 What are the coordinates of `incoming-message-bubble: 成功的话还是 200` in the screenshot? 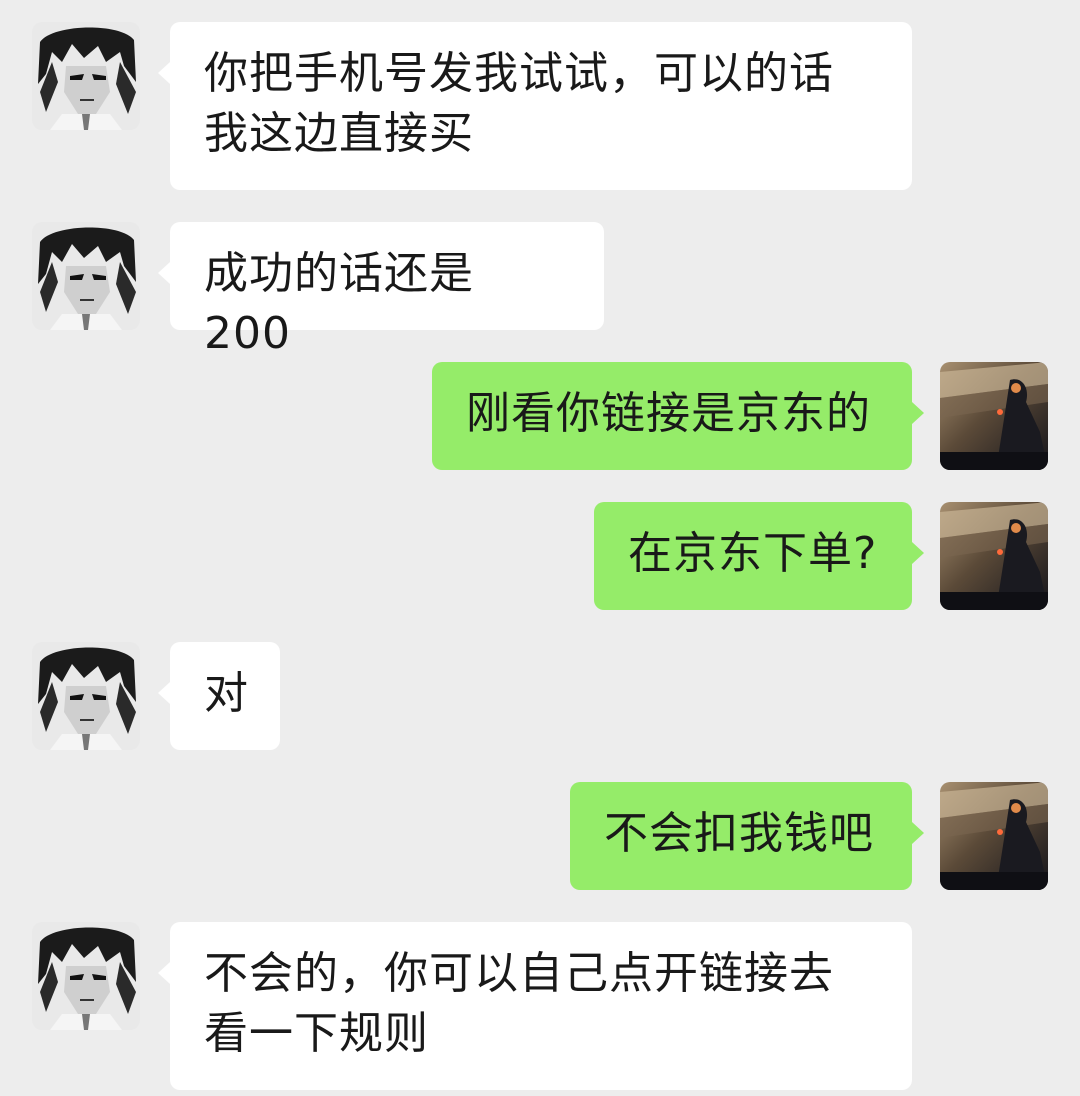 It's located at (381, 290).